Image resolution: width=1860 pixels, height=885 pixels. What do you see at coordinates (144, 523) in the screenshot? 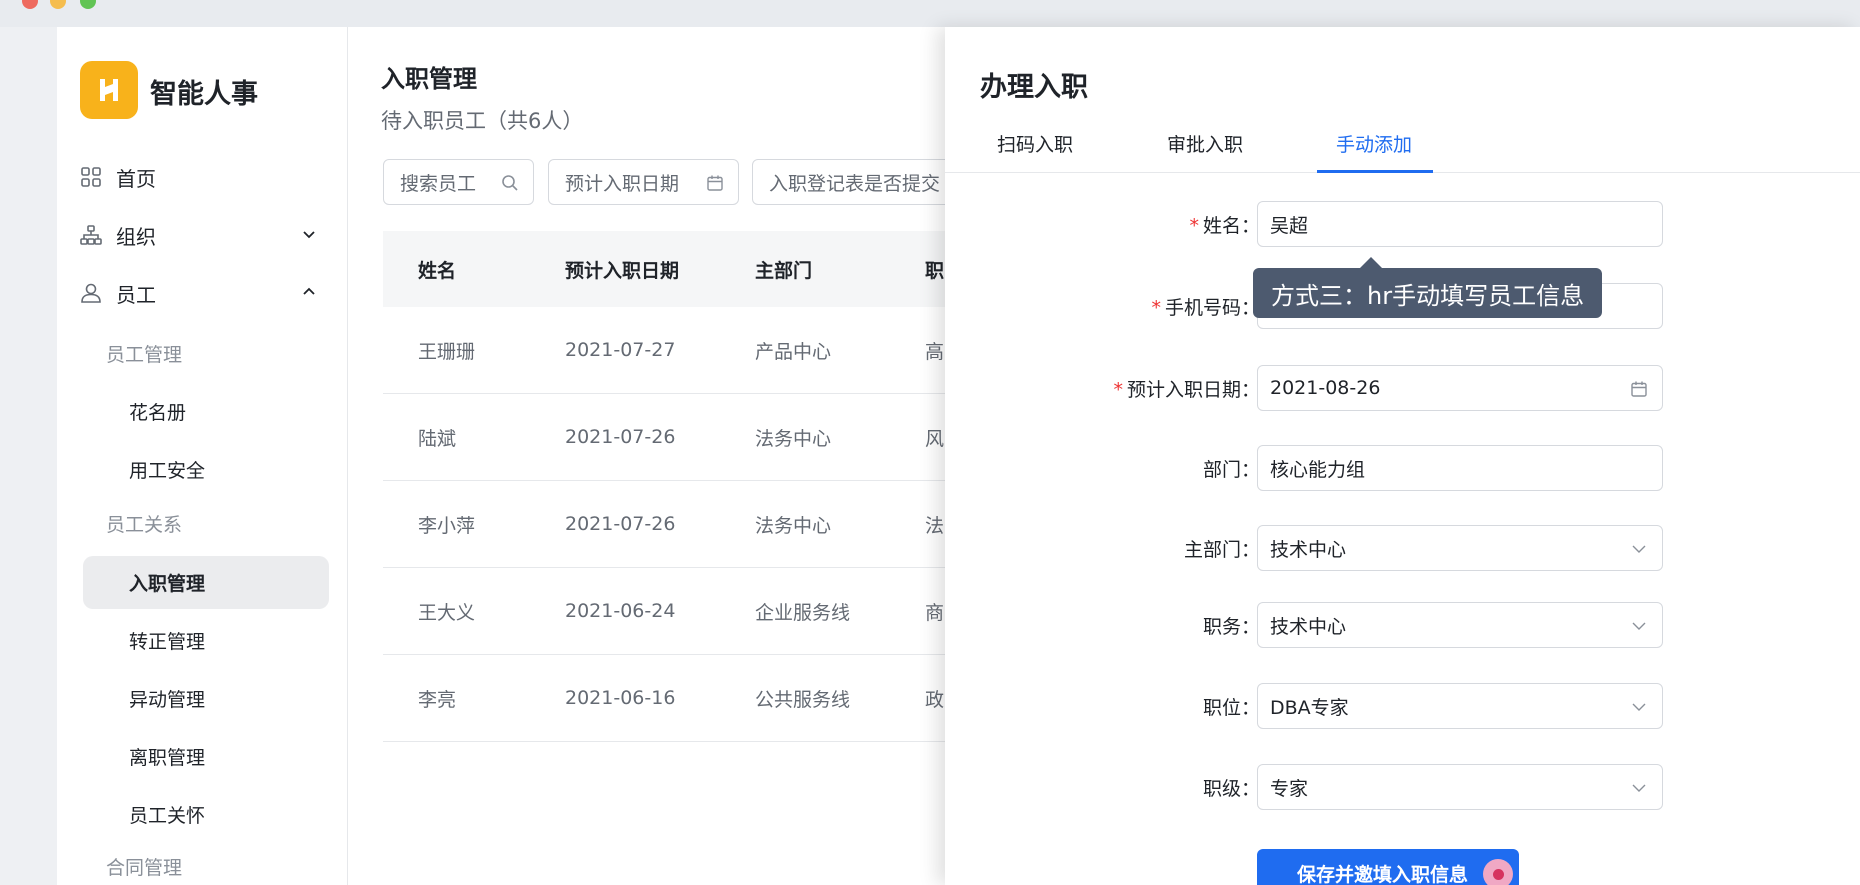
I see `nav-group-staff-relation: 员工关系` at bounding box center [144, 523].